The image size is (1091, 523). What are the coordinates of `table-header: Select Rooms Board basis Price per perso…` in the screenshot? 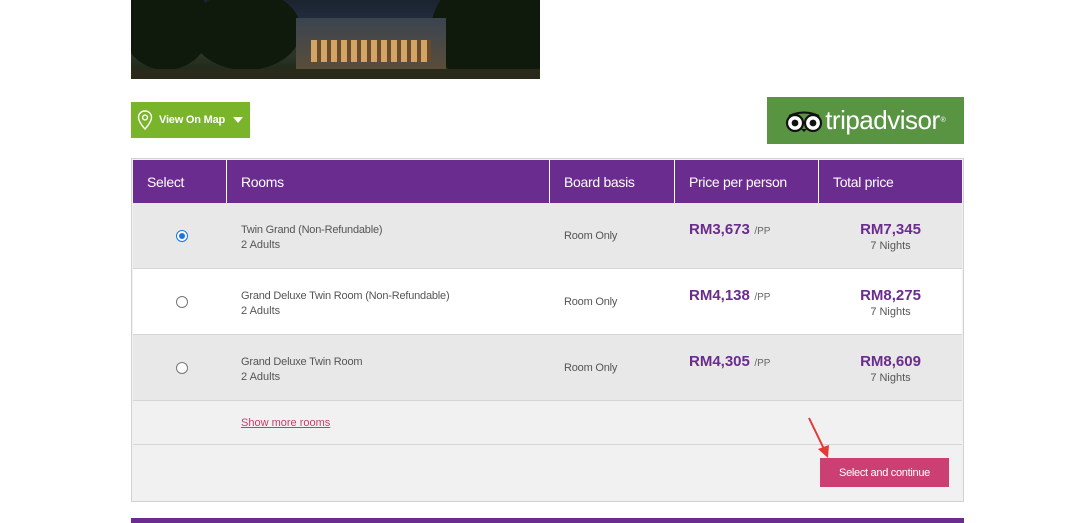 It's located at (547, 181).